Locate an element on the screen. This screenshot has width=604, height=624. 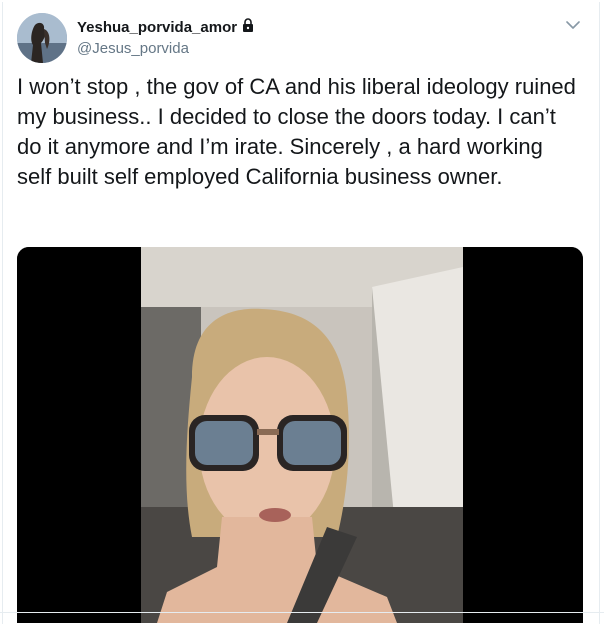
author-display-name-row: Yeshua_porvida_amor is located at coordinates (166, 27).